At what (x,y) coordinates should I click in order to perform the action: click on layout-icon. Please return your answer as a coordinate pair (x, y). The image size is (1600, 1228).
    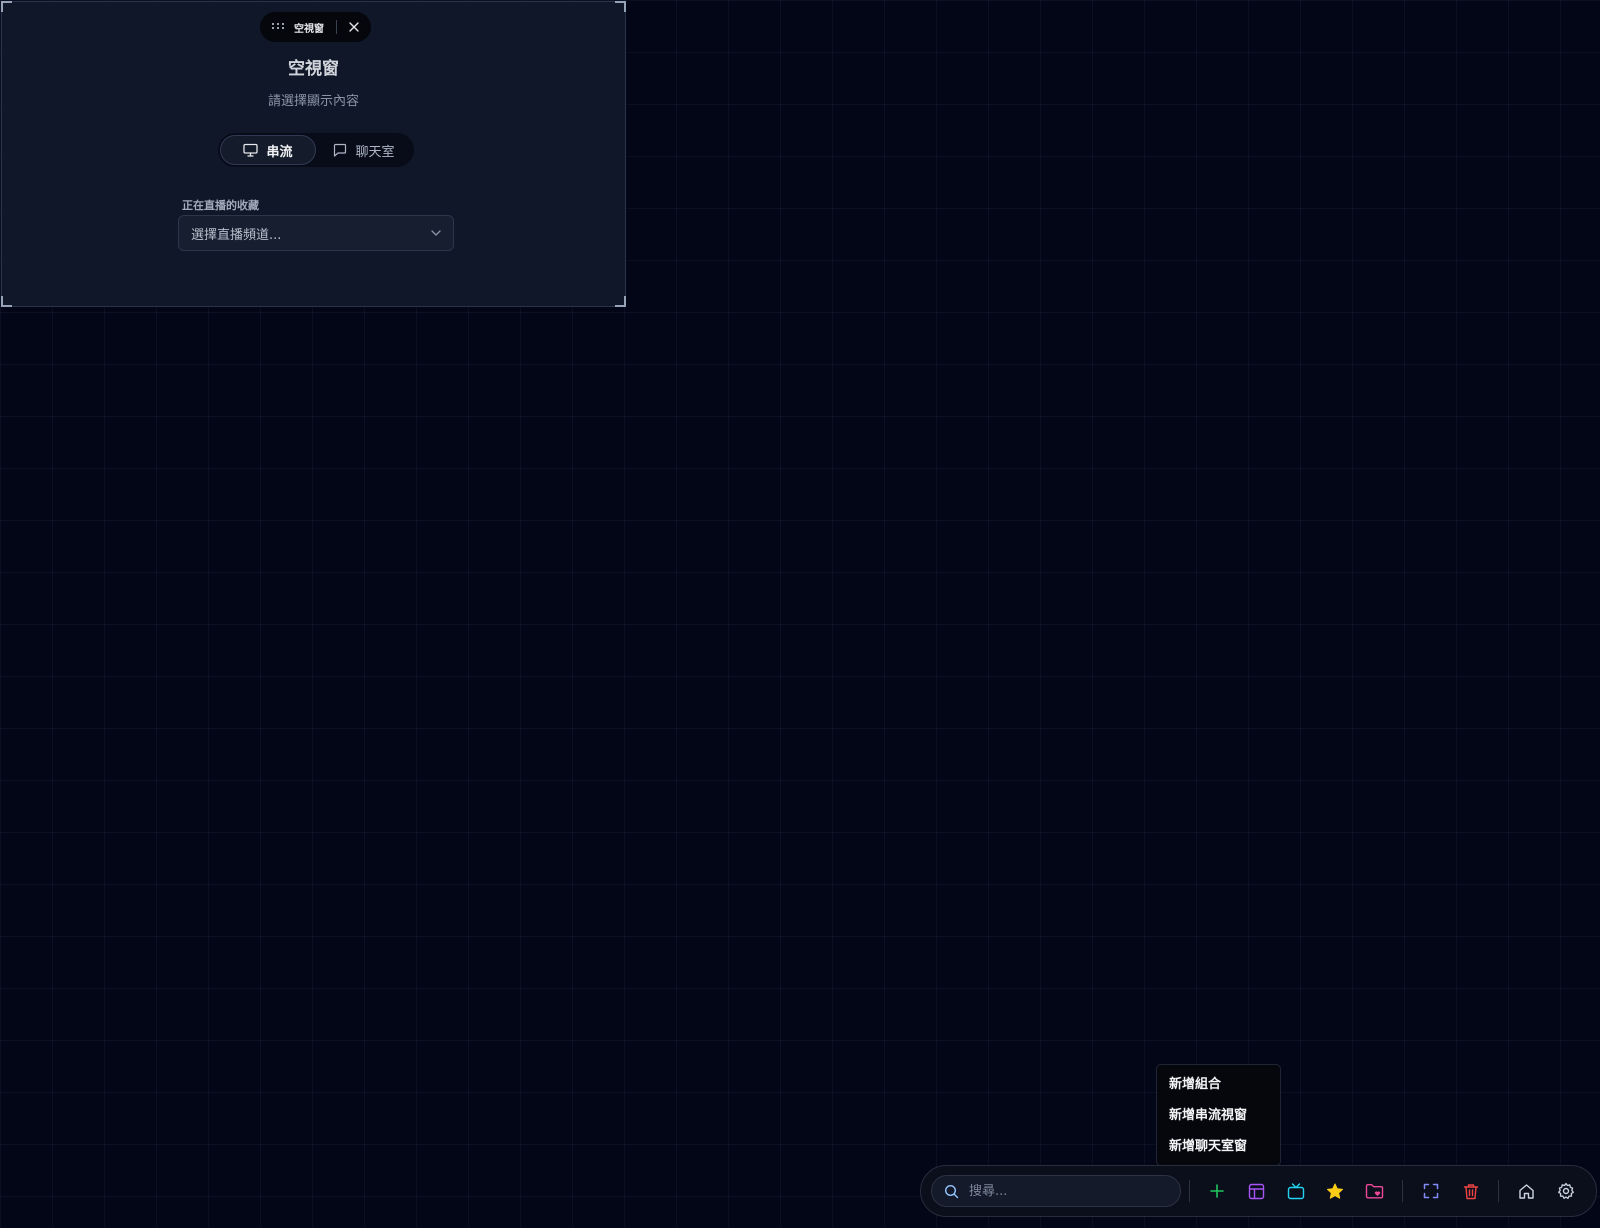
    Looking at the image, I should click on (1256, 1191).